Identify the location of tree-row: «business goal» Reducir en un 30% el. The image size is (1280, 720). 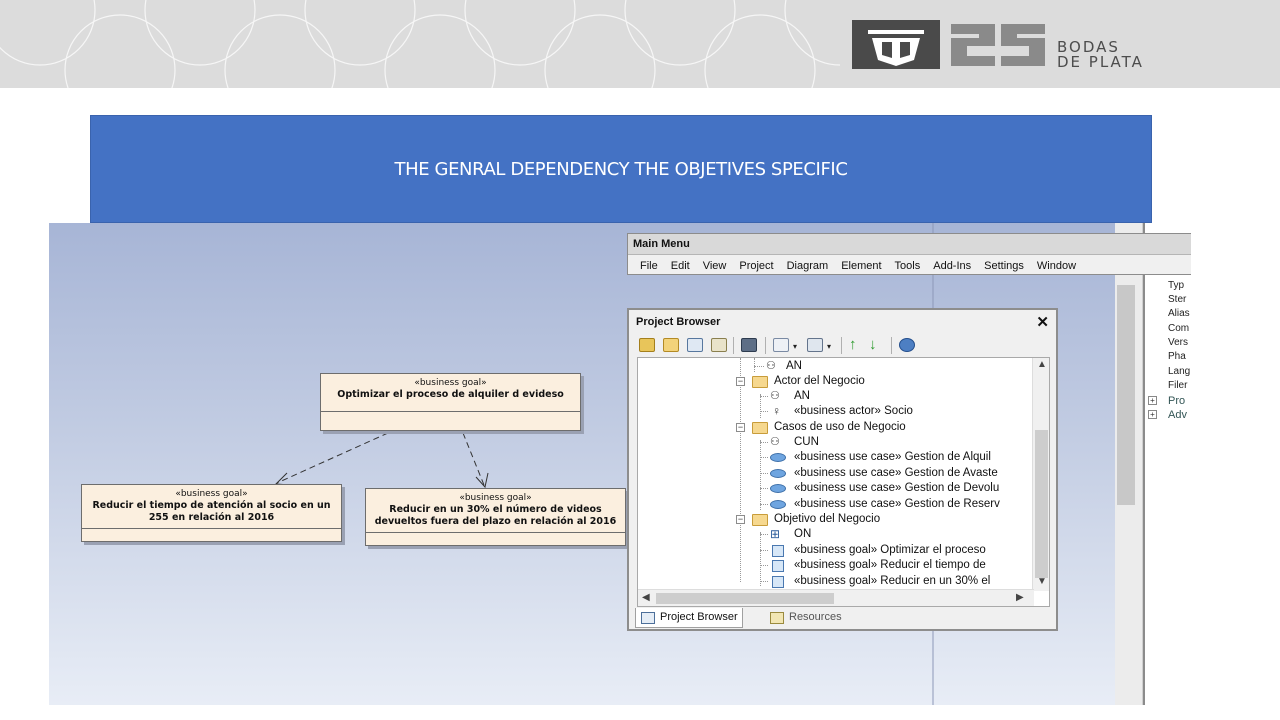
(835, 581).